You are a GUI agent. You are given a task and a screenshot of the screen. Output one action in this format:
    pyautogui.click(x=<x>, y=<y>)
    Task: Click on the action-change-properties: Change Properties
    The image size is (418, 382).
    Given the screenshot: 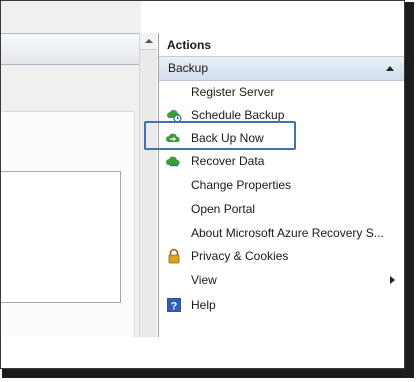 What is the action you would take?
    pyautogui.click(x=281, y=185)
    